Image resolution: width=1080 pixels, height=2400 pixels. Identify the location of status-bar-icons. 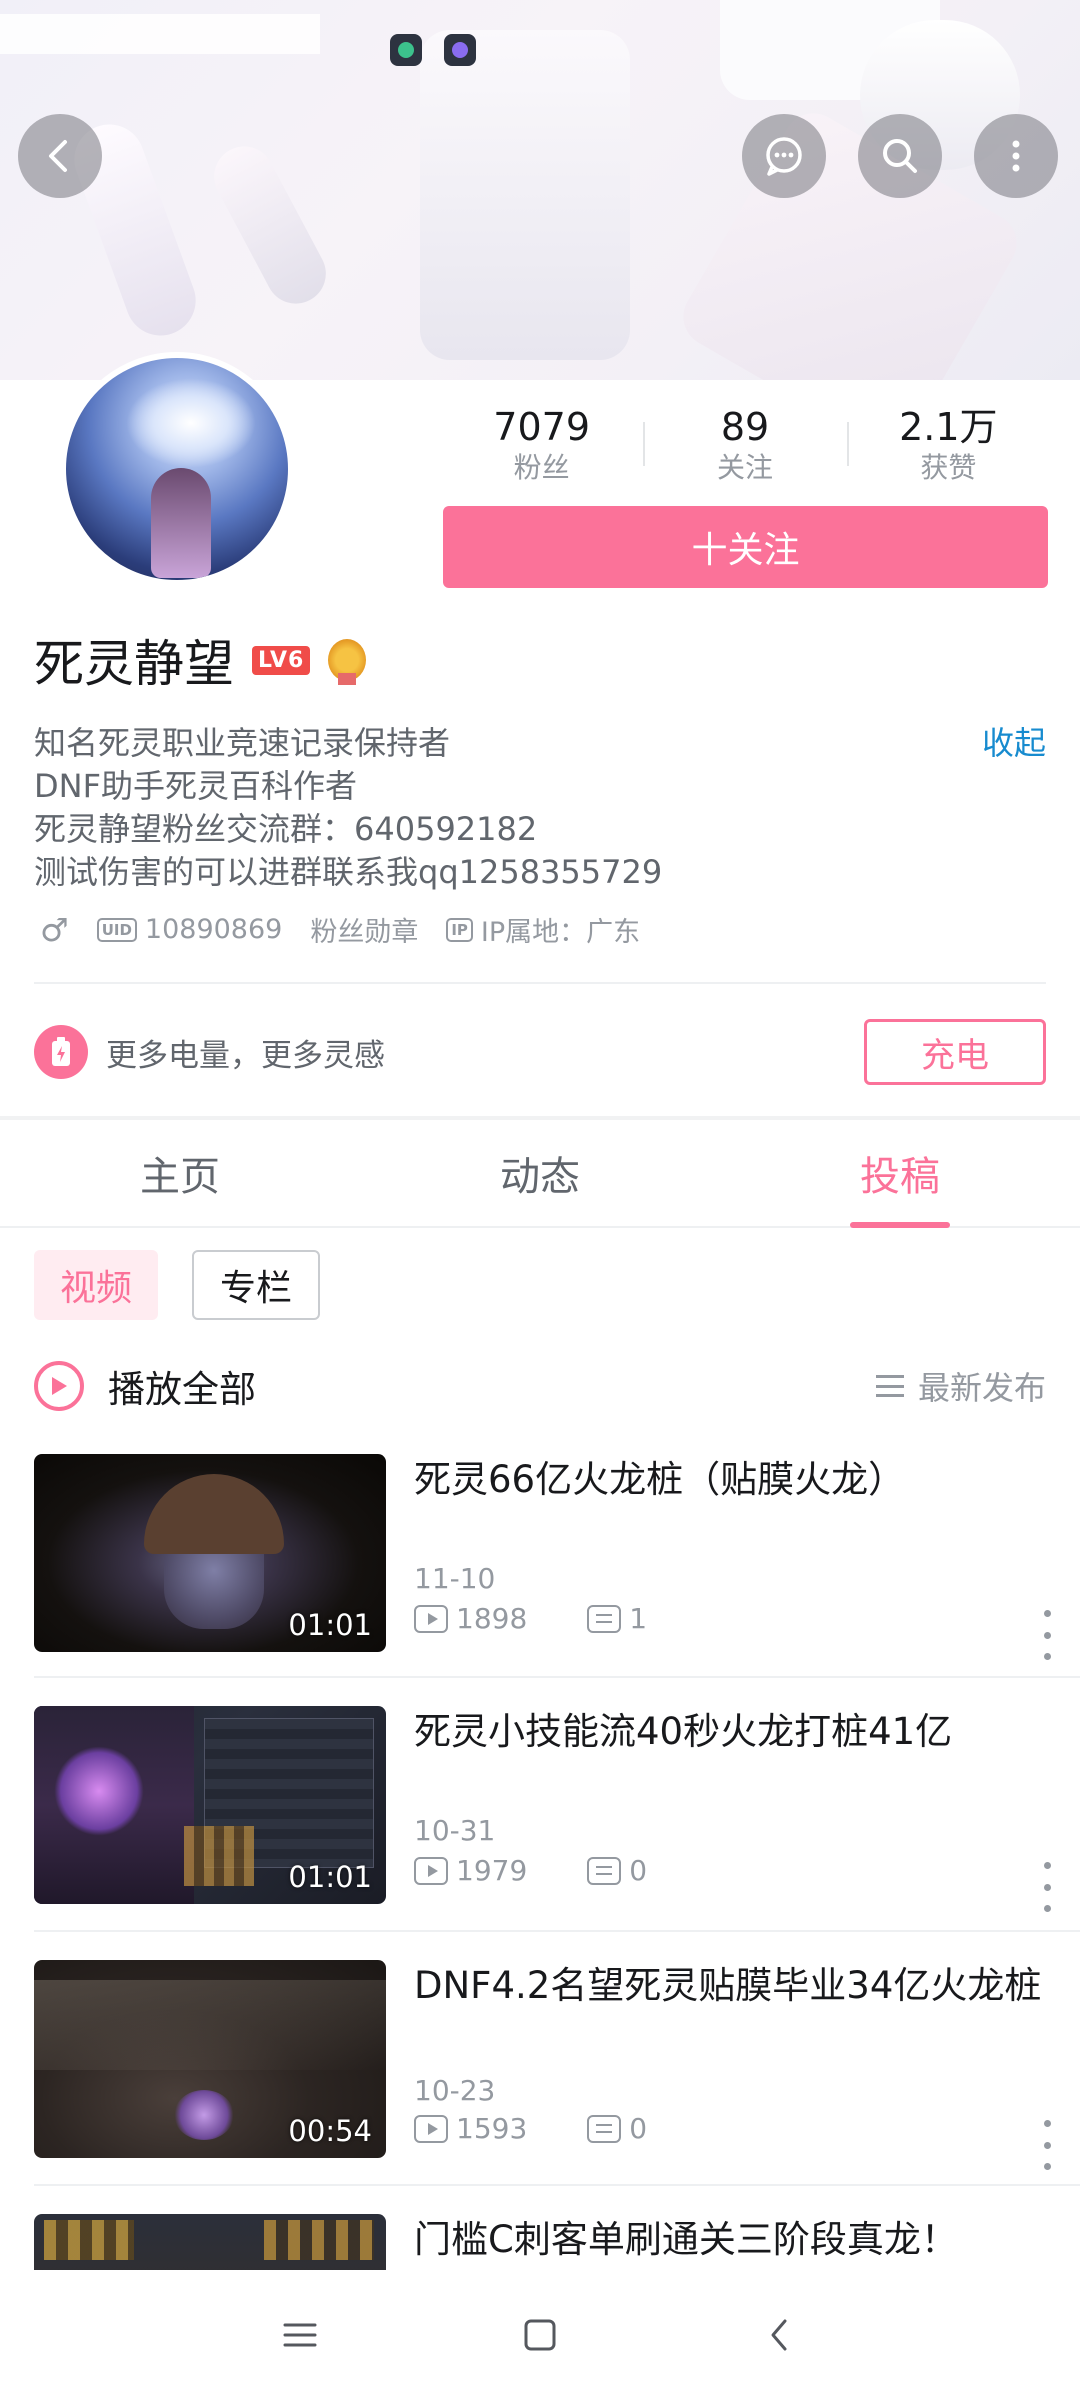
(433, 50).